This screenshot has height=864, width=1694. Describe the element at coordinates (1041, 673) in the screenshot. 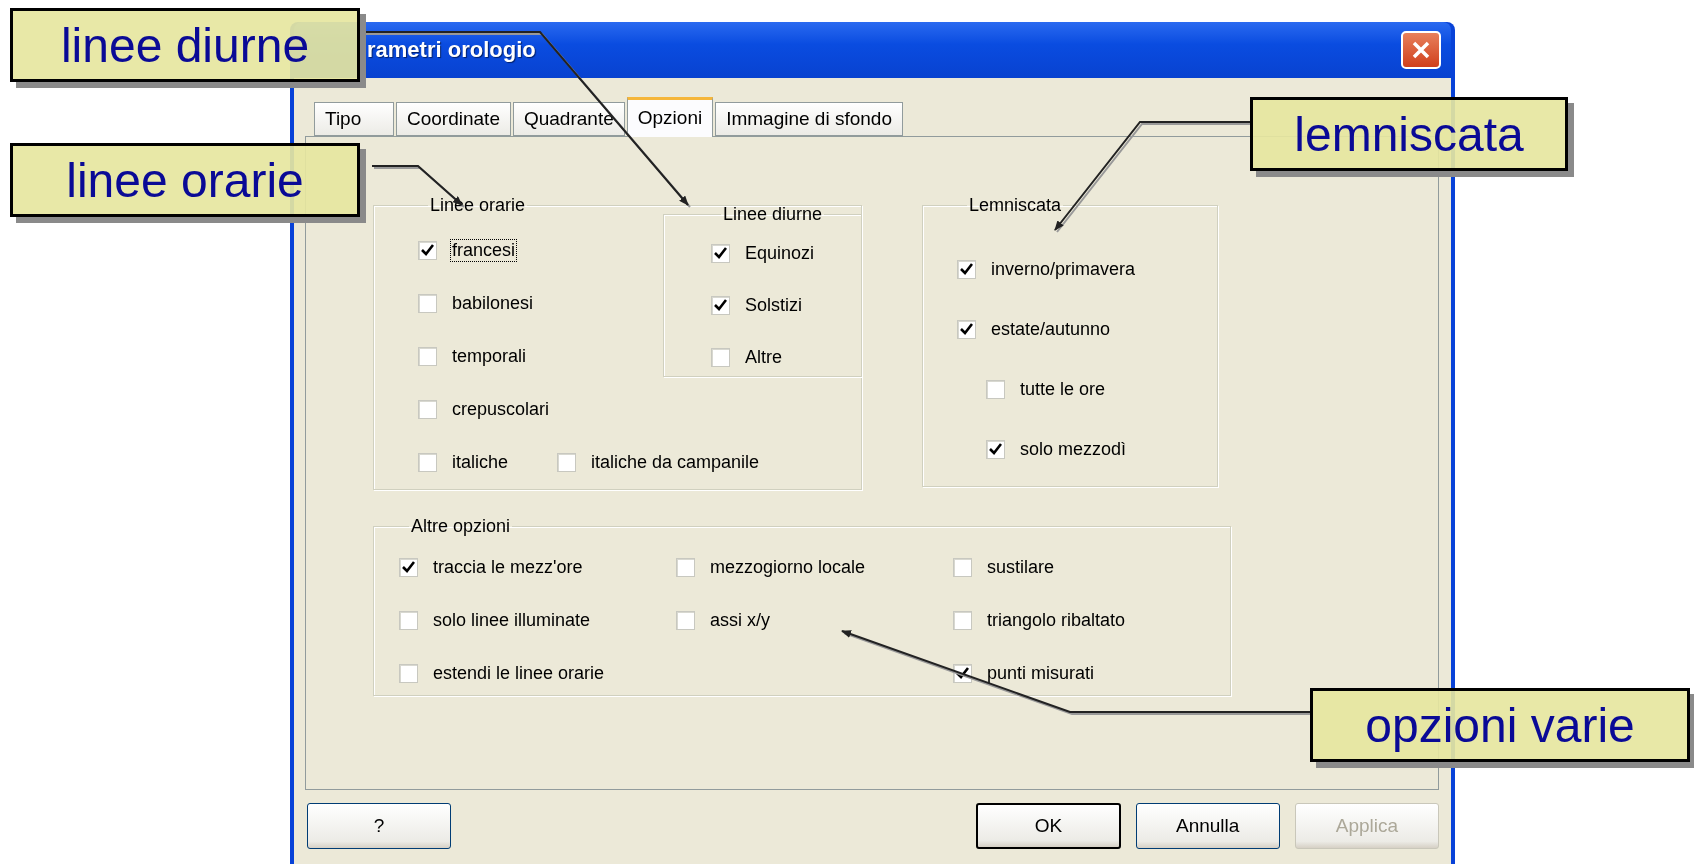

I see `option-label: punti misurati` at that location.